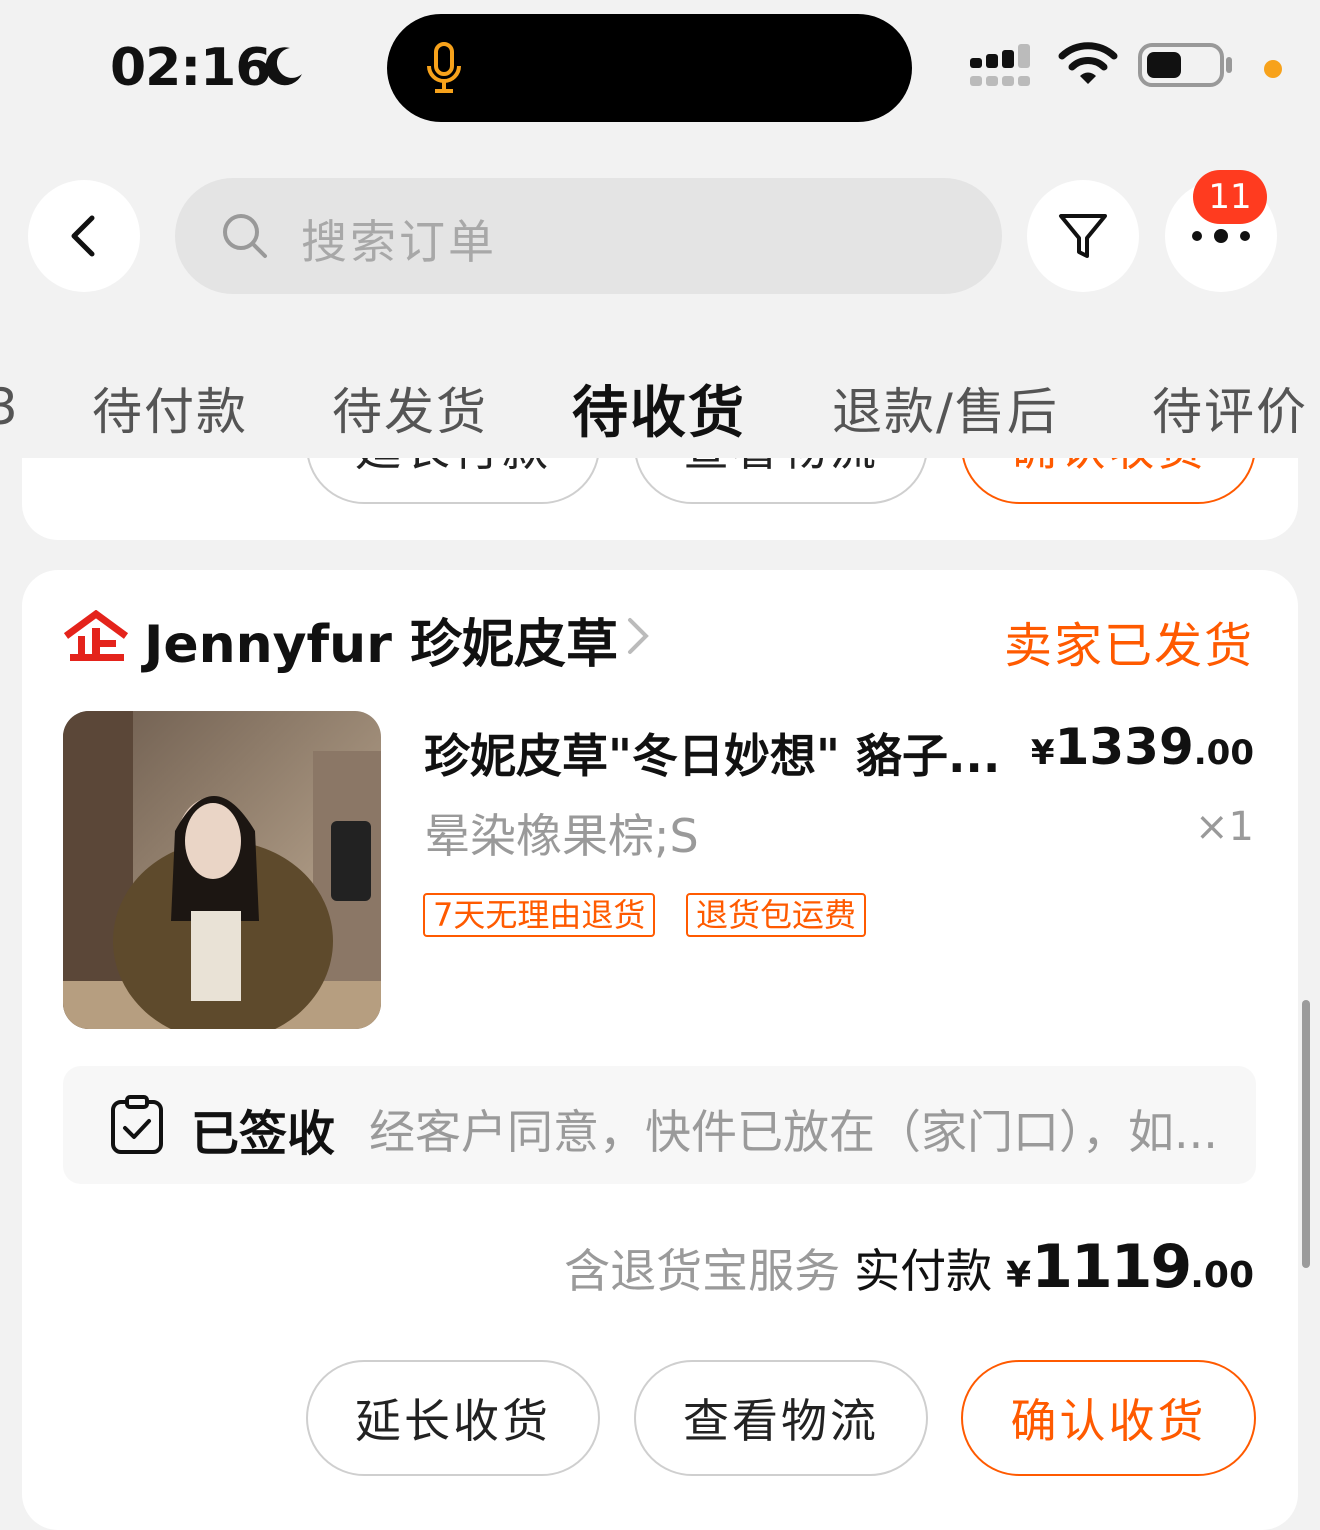  Describe the element at coordinates (283, 66) in the screenshot. I see `moon-icon` at that location.